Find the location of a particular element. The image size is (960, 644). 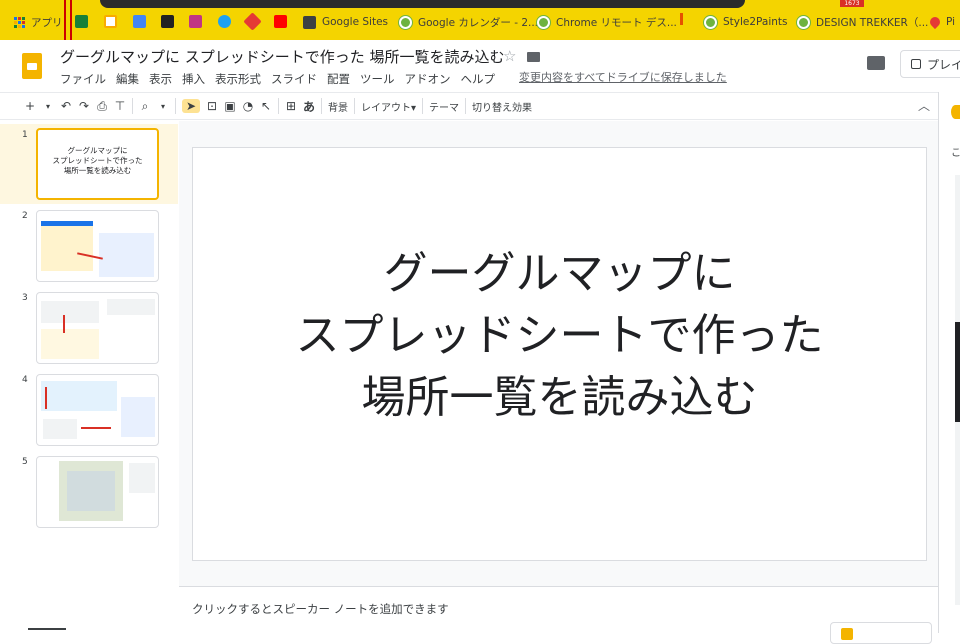

bookmark-apps: アプリ is located at coordinates (38, 22).